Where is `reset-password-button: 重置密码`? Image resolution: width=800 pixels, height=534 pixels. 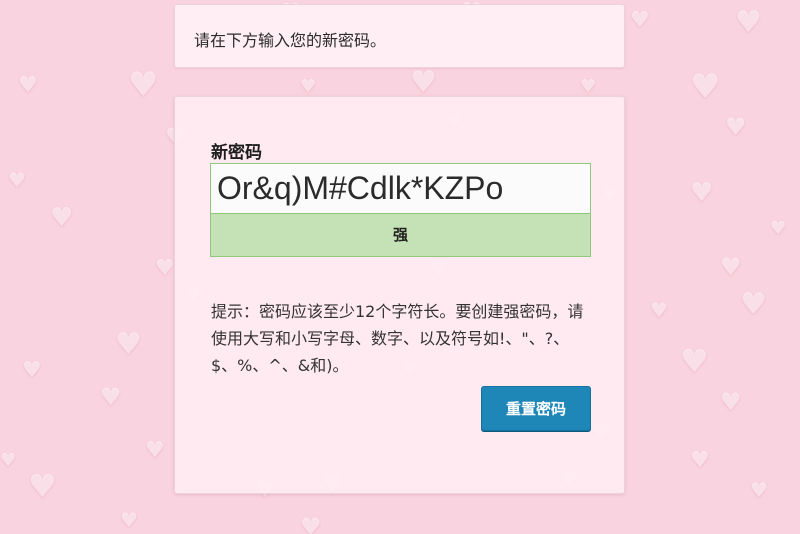 reset-password-button: 重置密码 is located at coordinates (536, 408).